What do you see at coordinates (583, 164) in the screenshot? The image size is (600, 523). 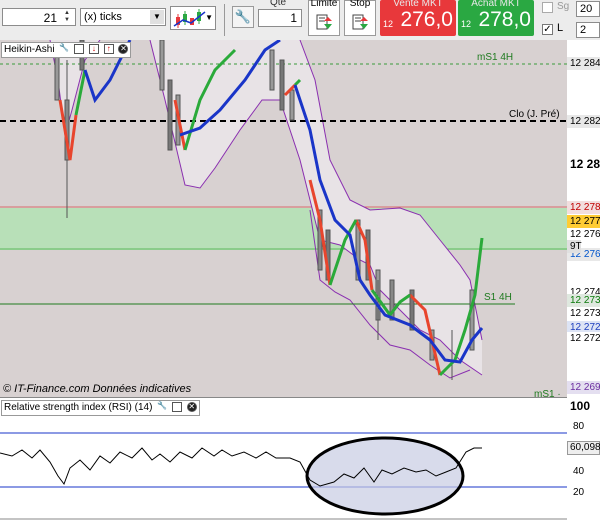 I see `price-tag: 12 28` at bounding box center [583, 164].